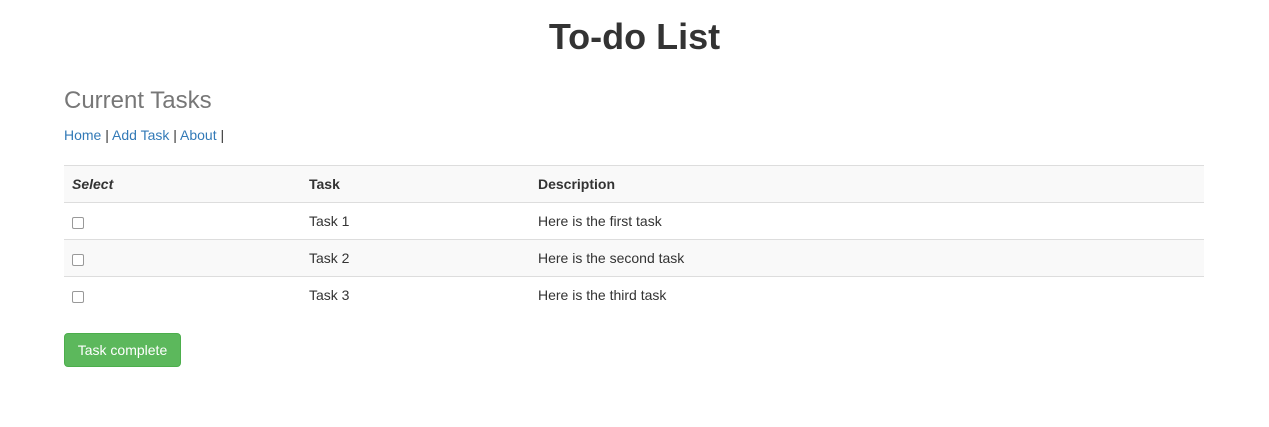  I want to click on section-title: Current Tasks, so click(138, 100).